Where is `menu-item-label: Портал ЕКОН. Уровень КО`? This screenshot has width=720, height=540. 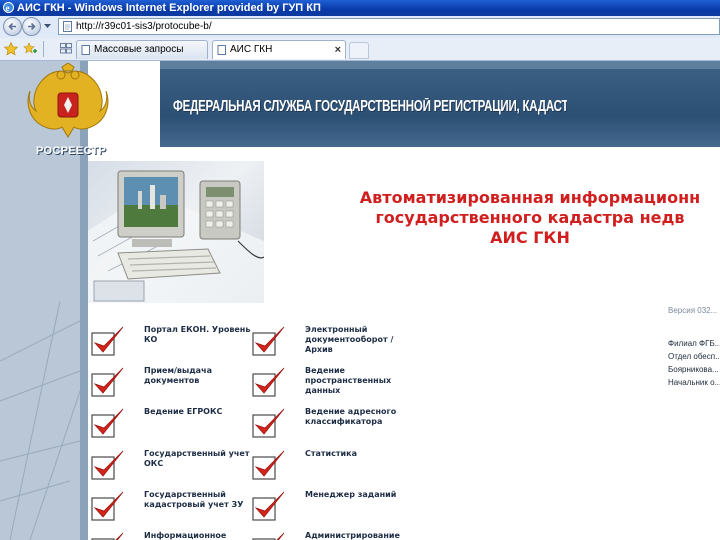
menu-item-label: Портал ЕКОН. Уровень КО is located at coordinates (197, 334).